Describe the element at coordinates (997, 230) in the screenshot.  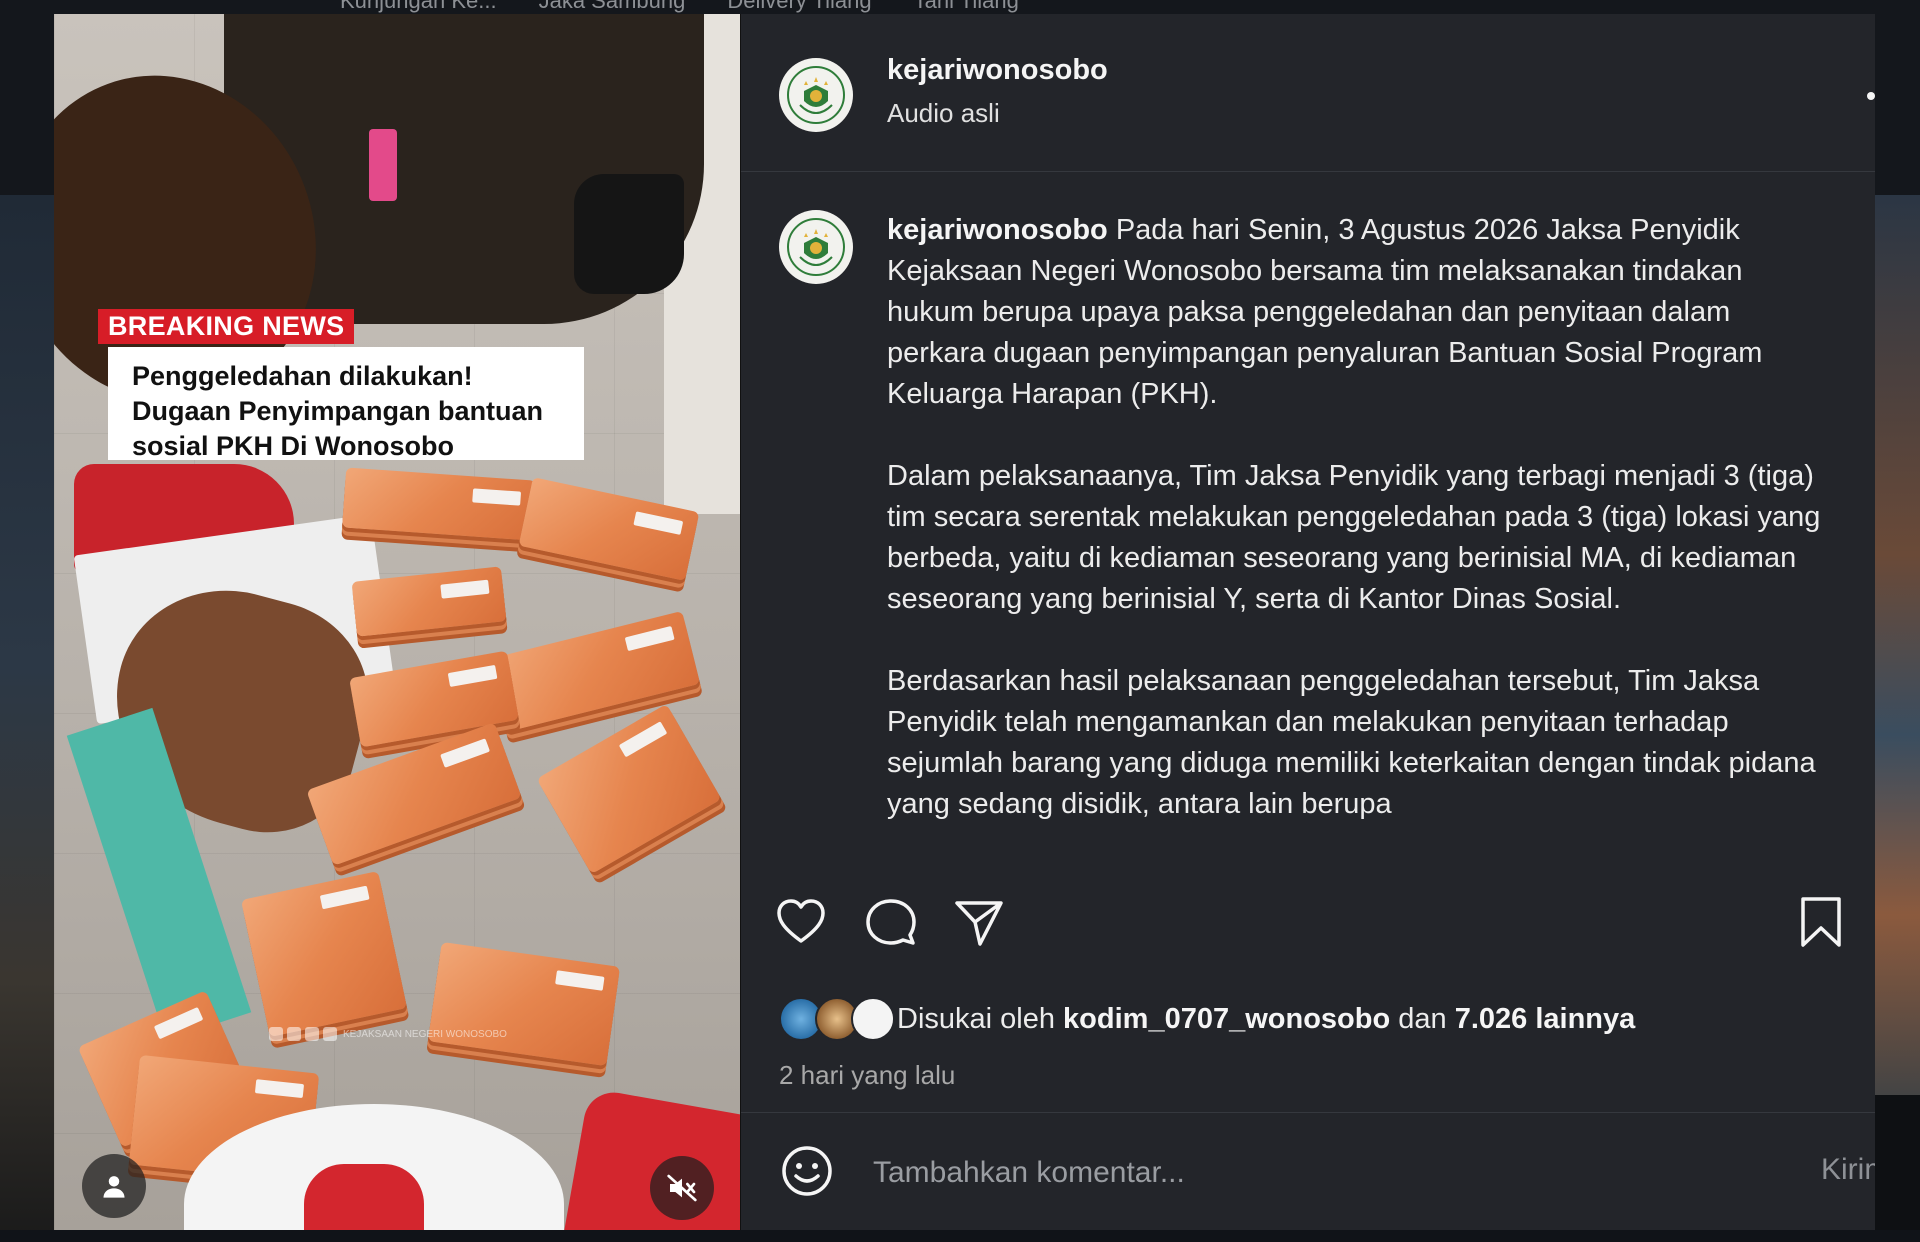
I see `caption-username: kejariwonosobo` at that location.